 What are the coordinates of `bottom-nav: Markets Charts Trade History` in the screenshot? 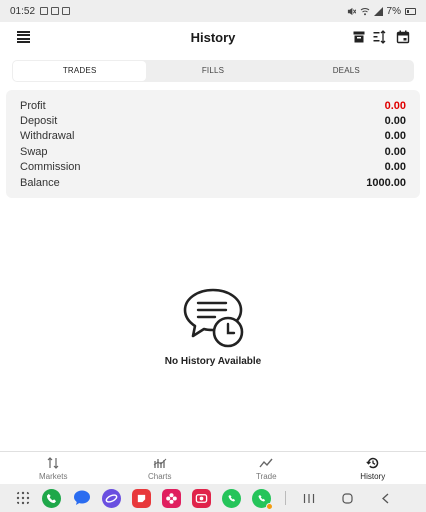 It's located at (213, 467).